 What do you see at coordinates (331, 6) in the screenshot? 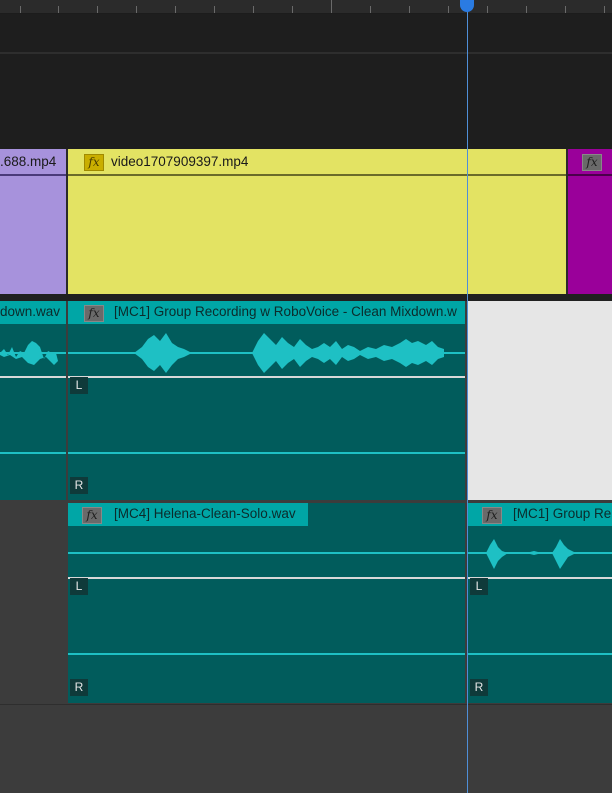
I see `ruler-tick-major` at bounding box center [331, 6].